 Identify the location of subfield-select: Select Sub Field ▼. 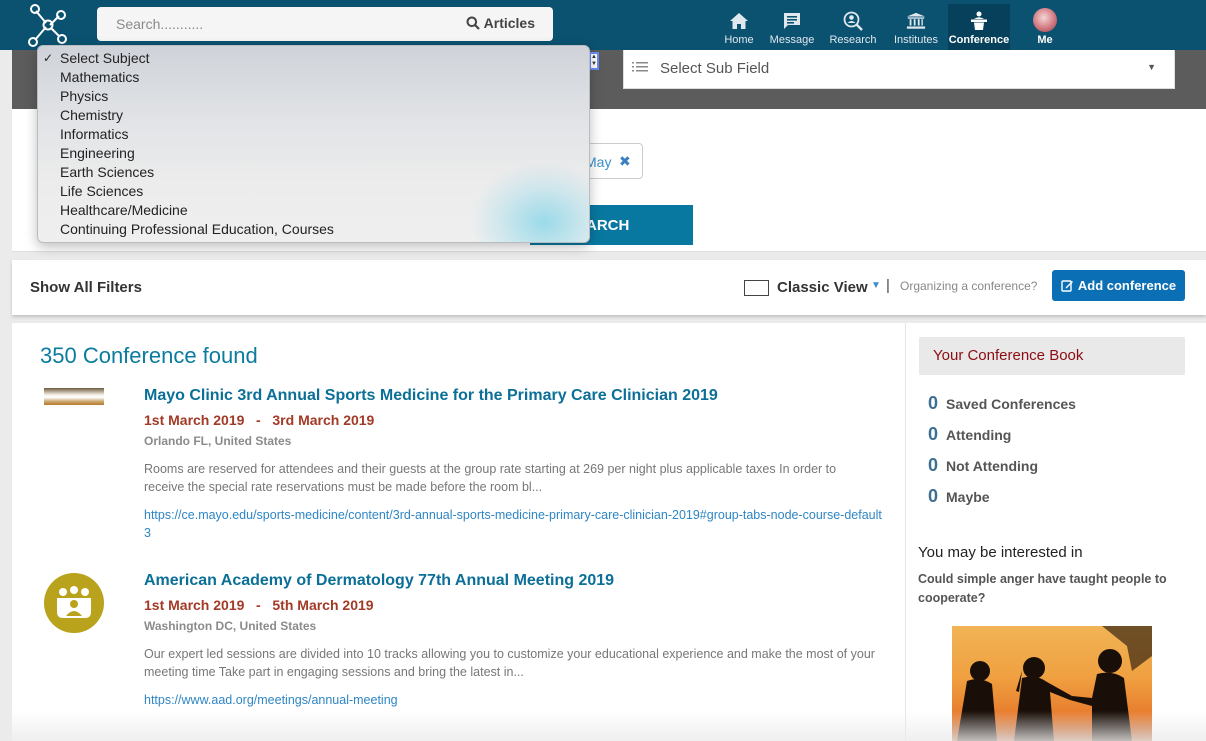
(899, 69).